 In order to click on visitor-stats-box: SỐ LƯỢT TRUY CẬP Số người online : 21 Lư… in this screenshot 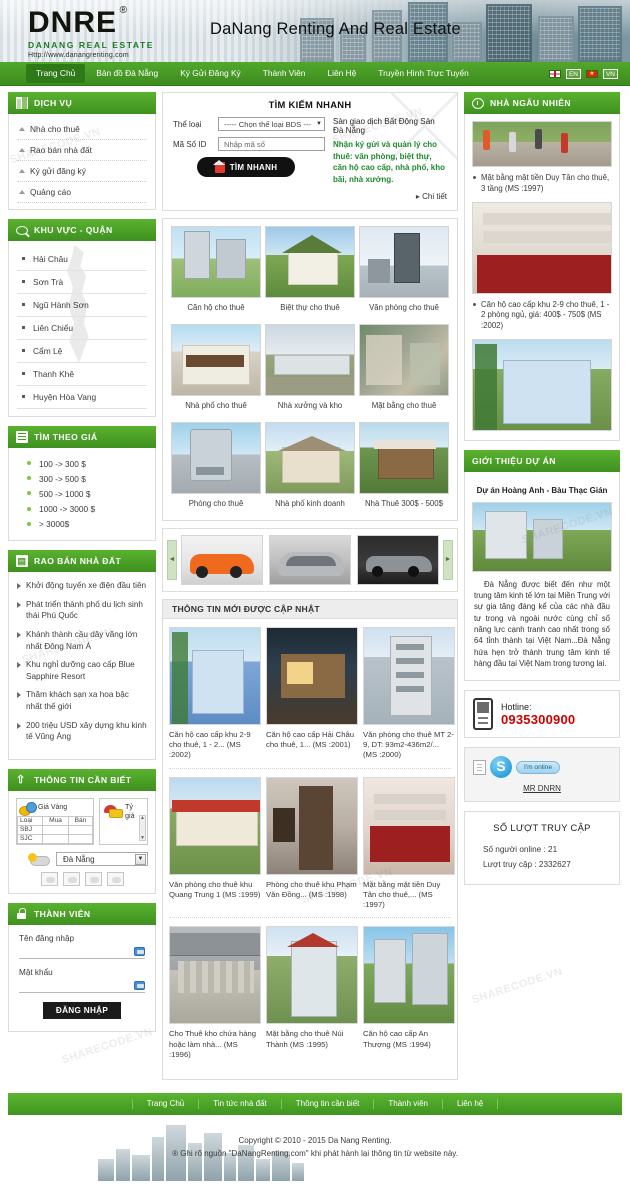, I will do `click(542, 848)`.